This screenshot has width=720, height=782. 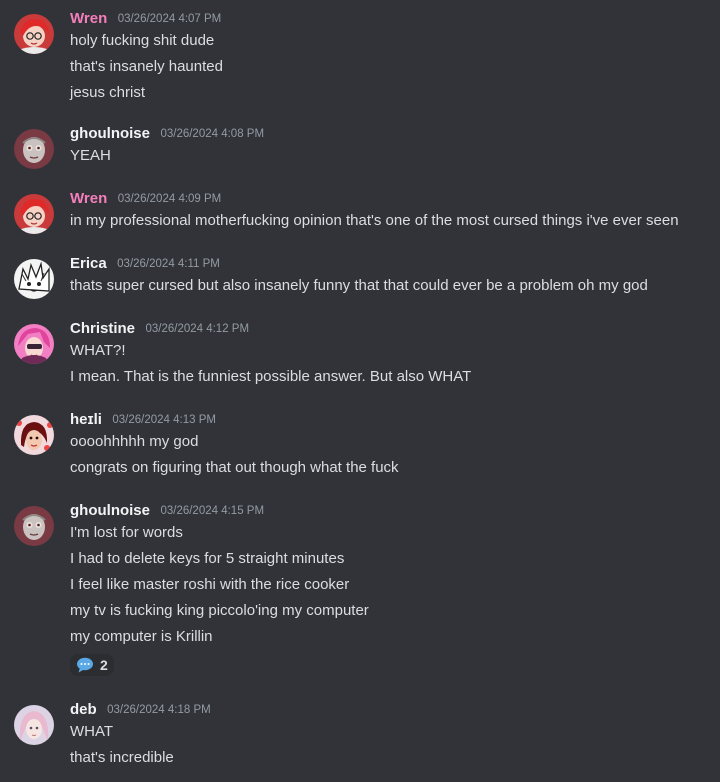 I want to click on avatar-deb-icon, so click(x=34, y=725).